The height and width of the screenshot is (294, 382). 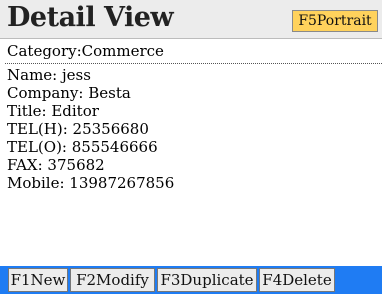 What do you see at coordinates (38, 280) in the screenshot?
I see `new-button: F1New` at bounding box center [38, 280].